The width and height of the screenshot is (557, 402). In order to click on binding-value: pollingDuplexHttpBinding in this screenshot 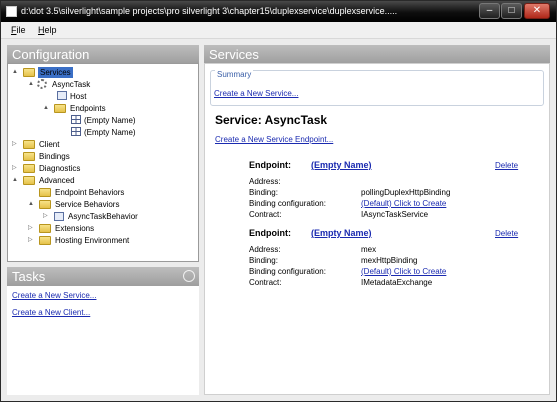, I will do `click(406, 192)`.